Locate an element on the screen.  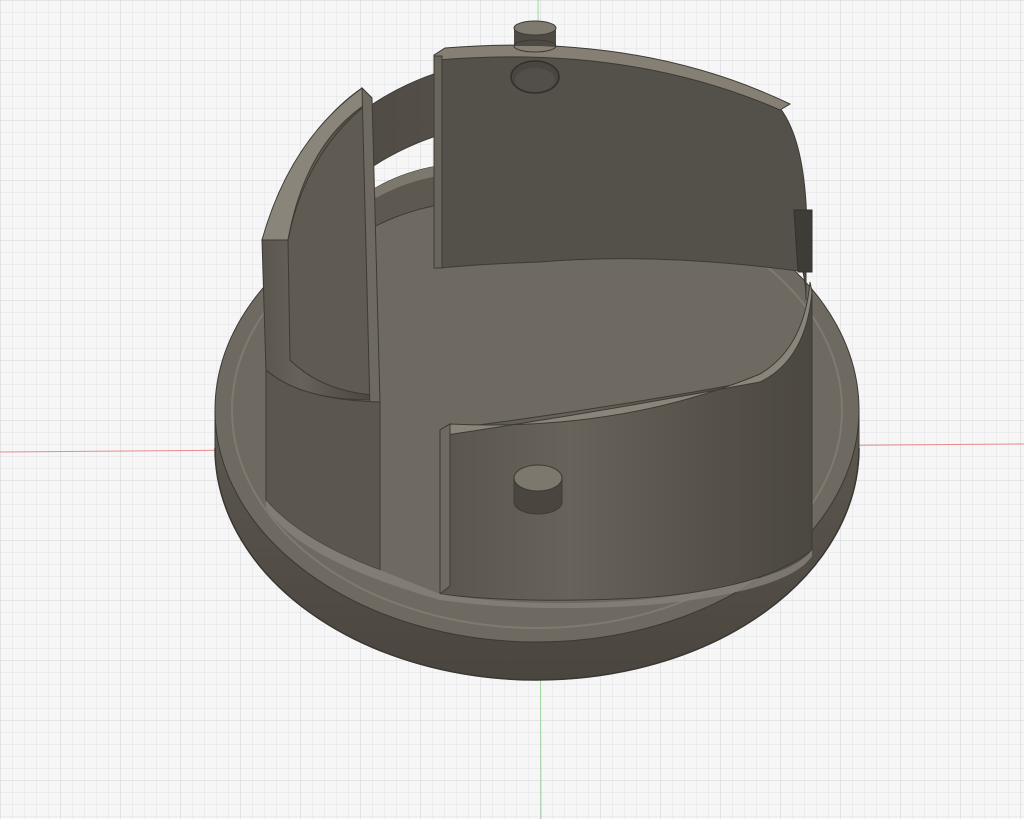
back-wall-hole is located at coordinates (535, 77).